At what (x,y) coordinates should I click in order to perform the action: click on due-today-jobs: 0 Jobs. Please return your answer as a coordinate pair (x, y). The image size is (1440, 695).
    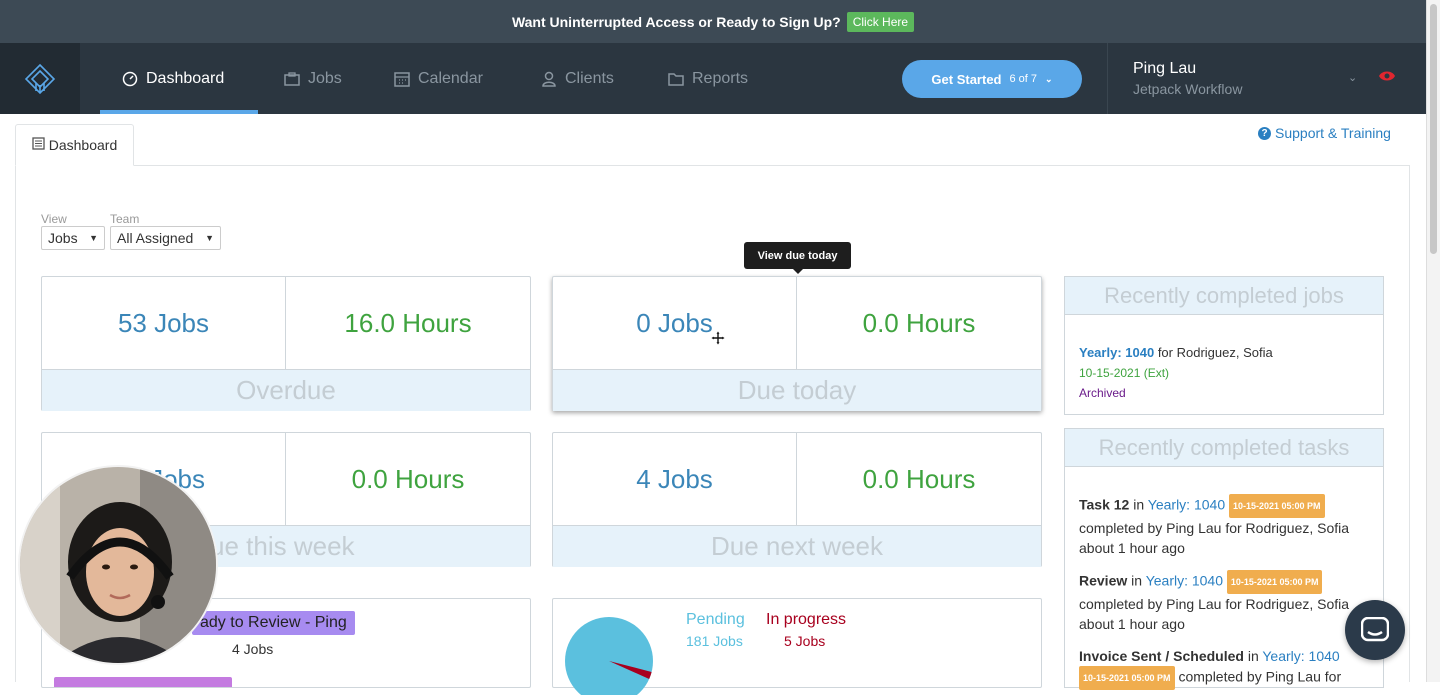
    Looking at the image, I should click on (675, 323).